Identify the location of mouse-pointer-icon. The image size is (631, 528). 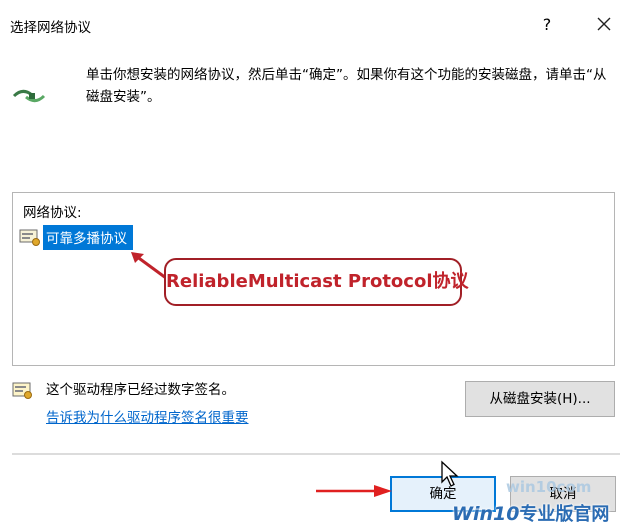
(450, 473).